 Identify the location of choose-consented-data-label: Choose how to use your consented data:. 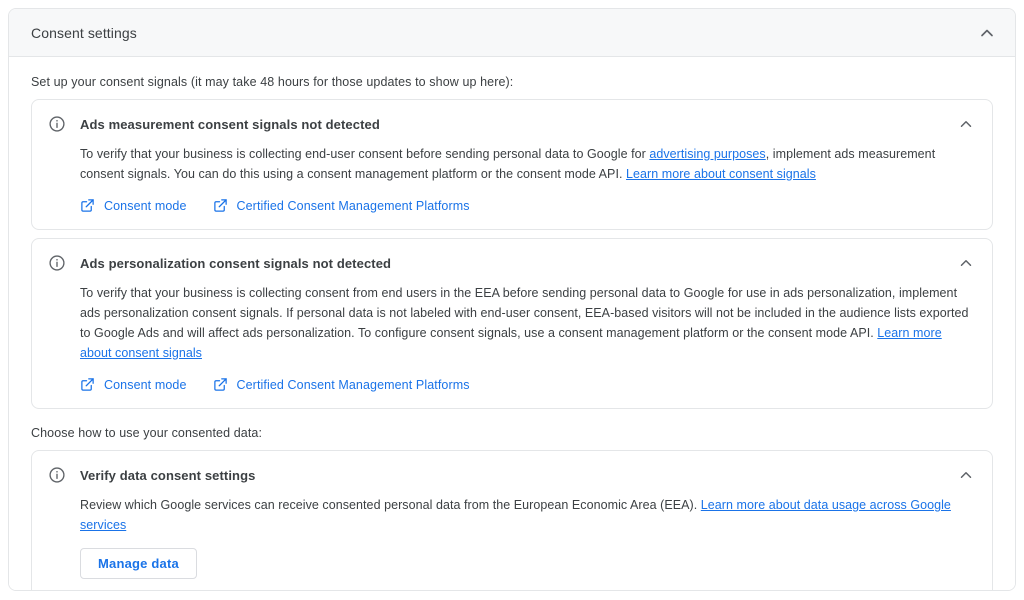
(147, 433).